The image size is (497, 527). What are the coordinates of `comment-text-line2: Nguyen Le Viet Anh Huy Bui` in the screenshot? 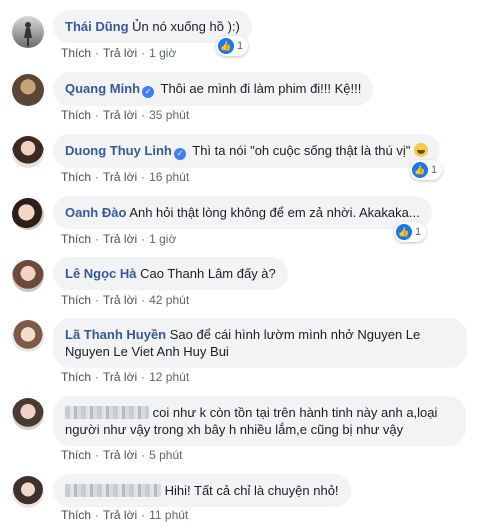 It's located at (147, 351).